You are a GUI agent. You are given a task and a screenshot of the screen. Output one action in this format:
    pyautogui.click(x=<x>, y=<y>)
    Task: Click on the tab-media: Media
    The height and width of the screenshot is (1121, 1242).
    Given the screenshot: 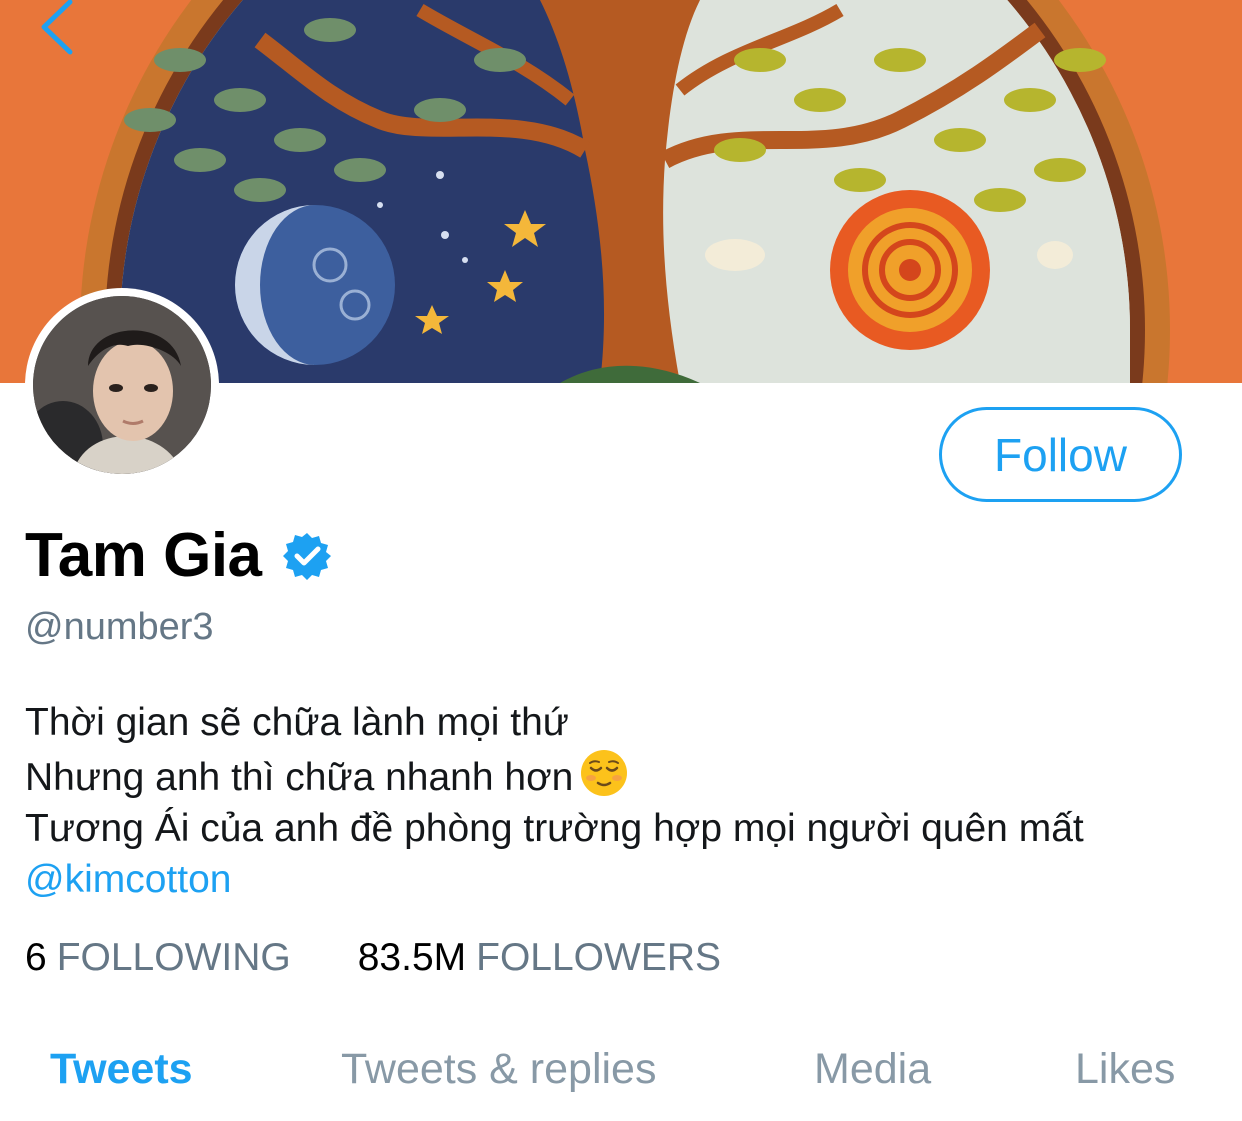 What is the action you would take?
    pyautogui.click(x=872, y=1069)
    